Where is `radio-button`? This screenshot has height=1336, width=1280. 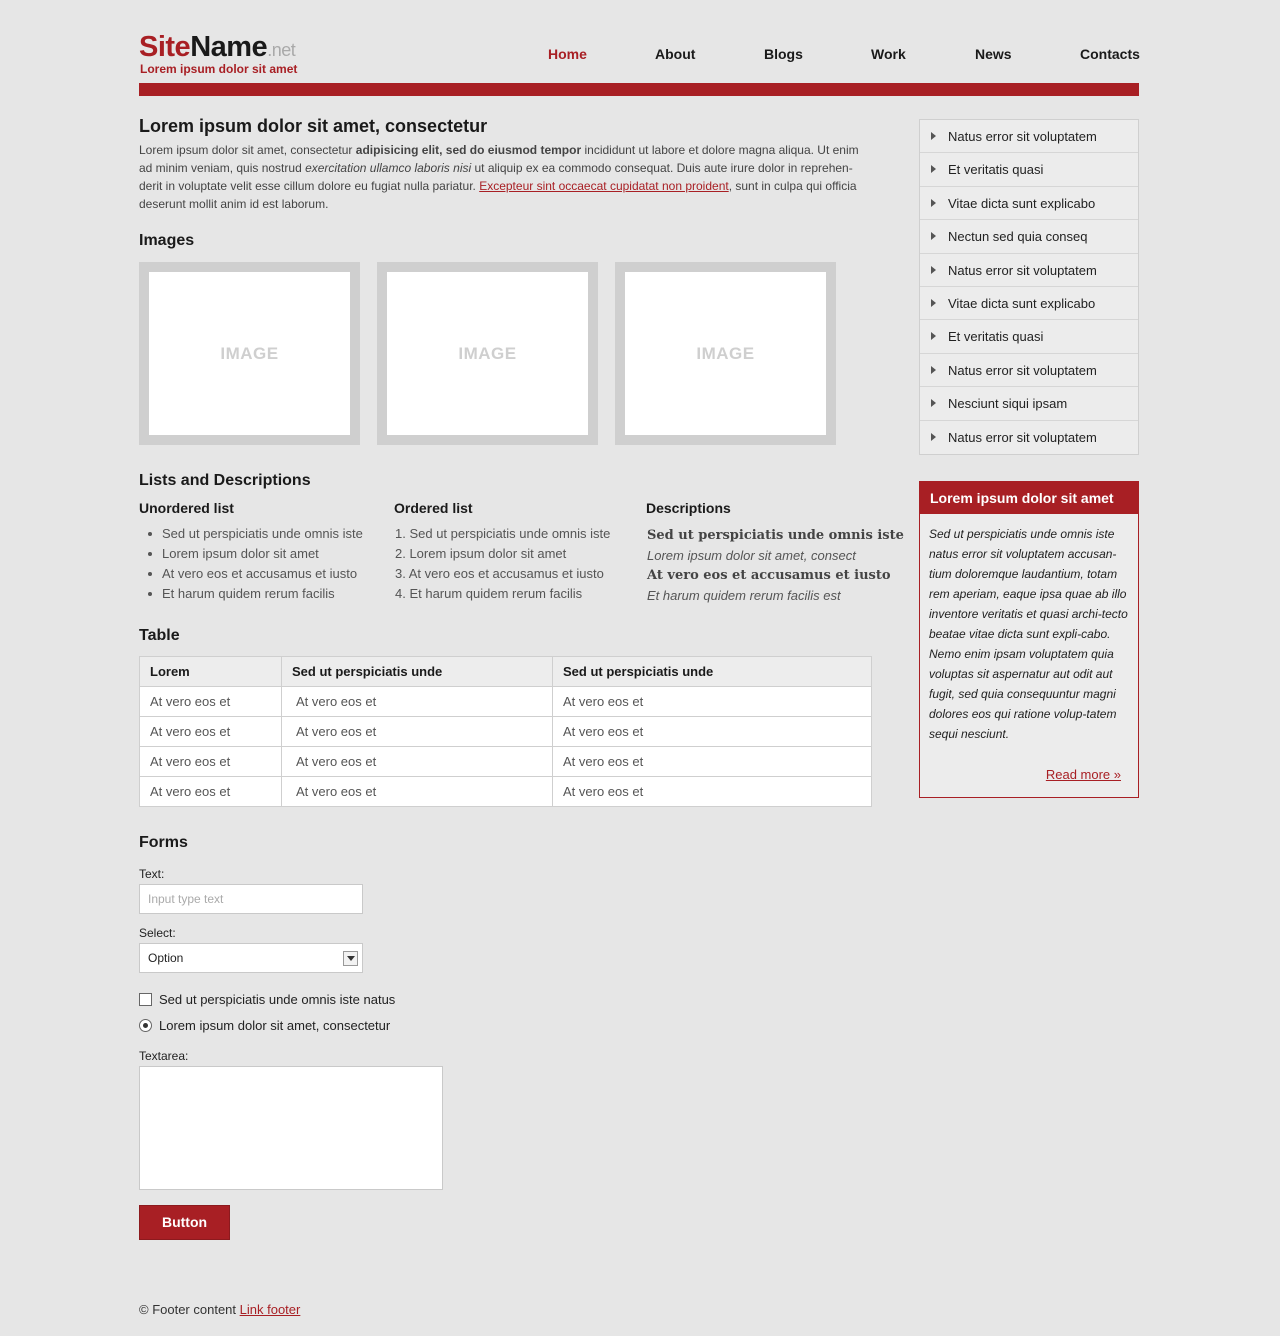
radio-button is located at coordinates (145, 1025).